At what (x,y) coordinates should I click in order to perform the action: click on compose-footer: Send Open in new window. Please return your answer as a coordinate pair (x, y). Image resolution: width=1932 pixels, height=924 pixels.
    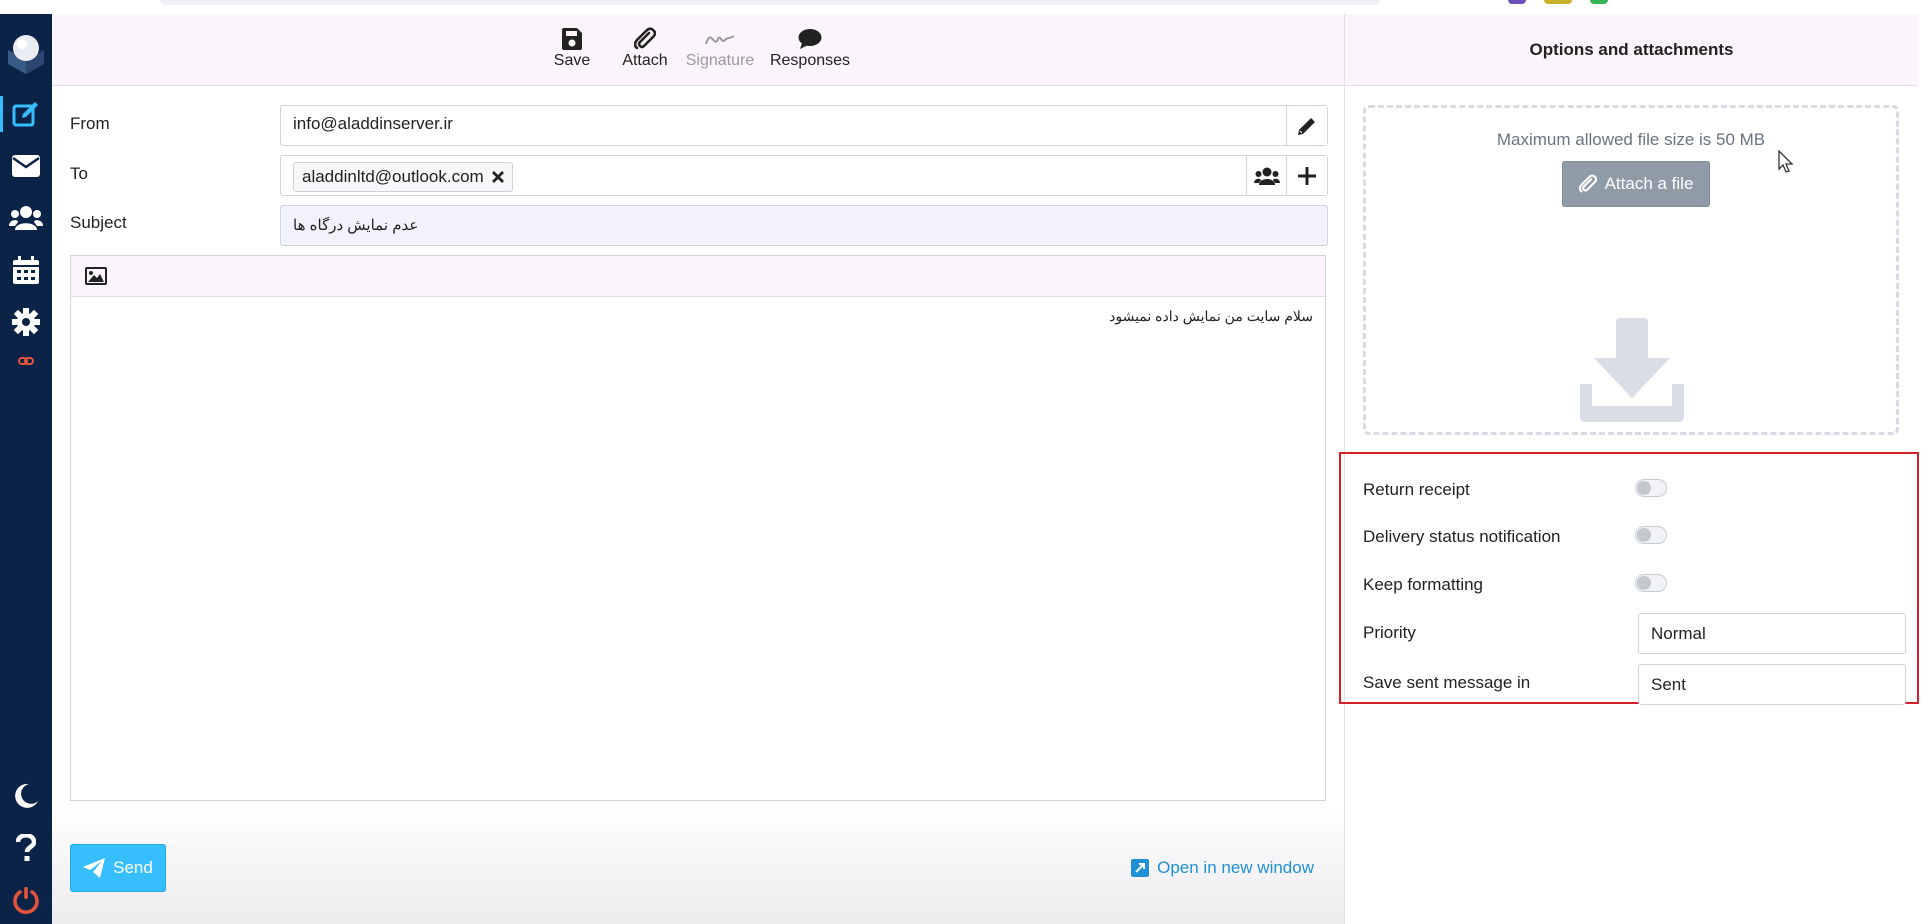
    Looking at the image, I should click on (698, 864).